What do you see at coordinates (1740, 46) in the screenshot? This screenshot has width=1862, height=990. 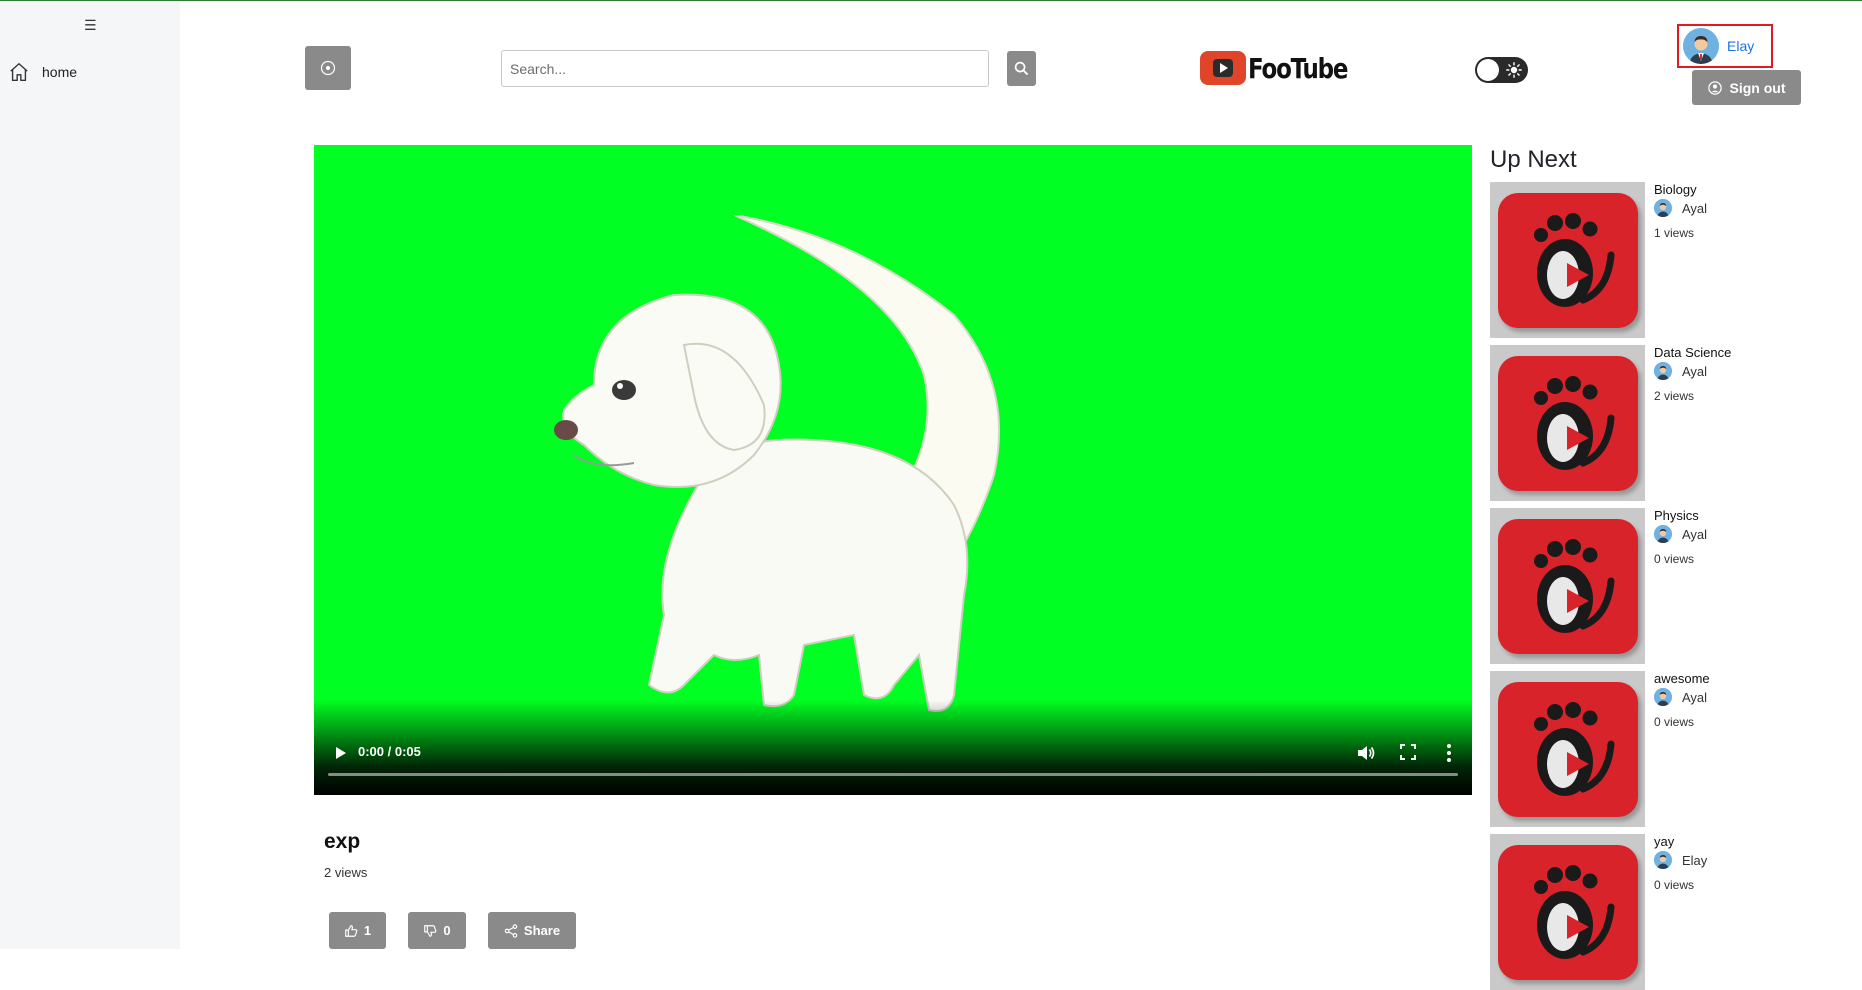 I see `user-name-link: Elay` at bounding box center [1740, 46].